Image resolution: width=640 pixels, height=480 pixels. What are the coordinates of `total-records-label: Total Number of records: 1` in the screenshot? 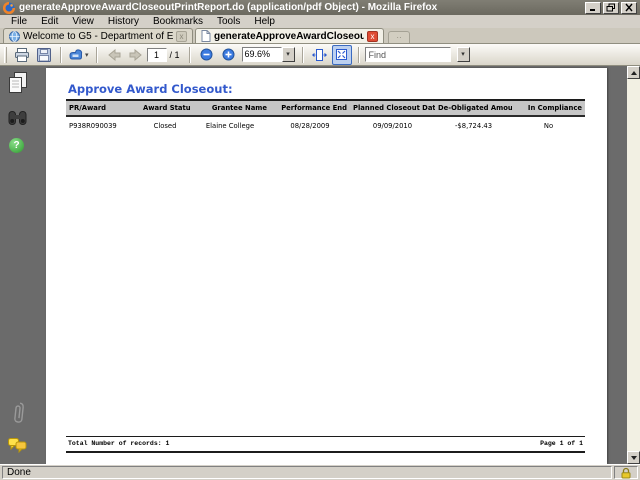 It's located at (119, 443).